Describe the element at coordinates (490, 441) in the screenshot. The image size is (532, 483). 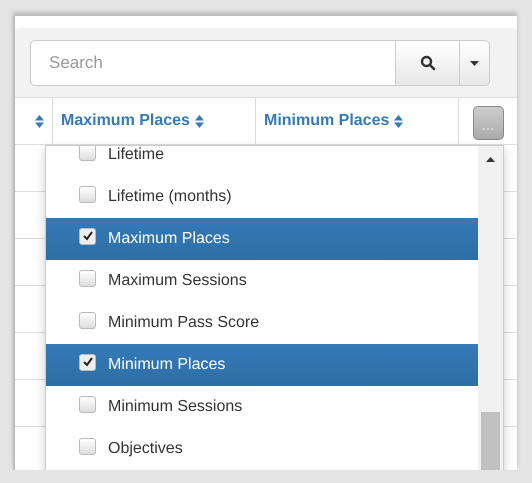
I see `scrollbar-thumb` at that location.